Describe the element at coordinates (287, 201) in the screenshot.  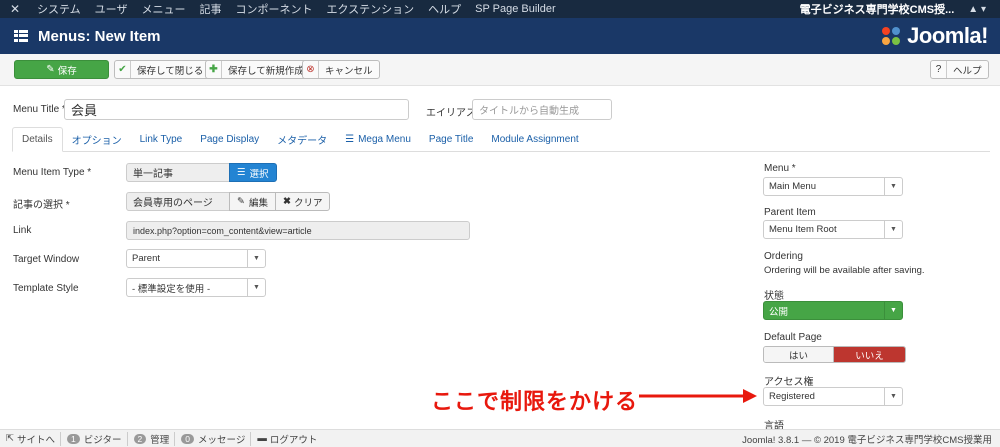
I see `close-icon: ✖` at that location.